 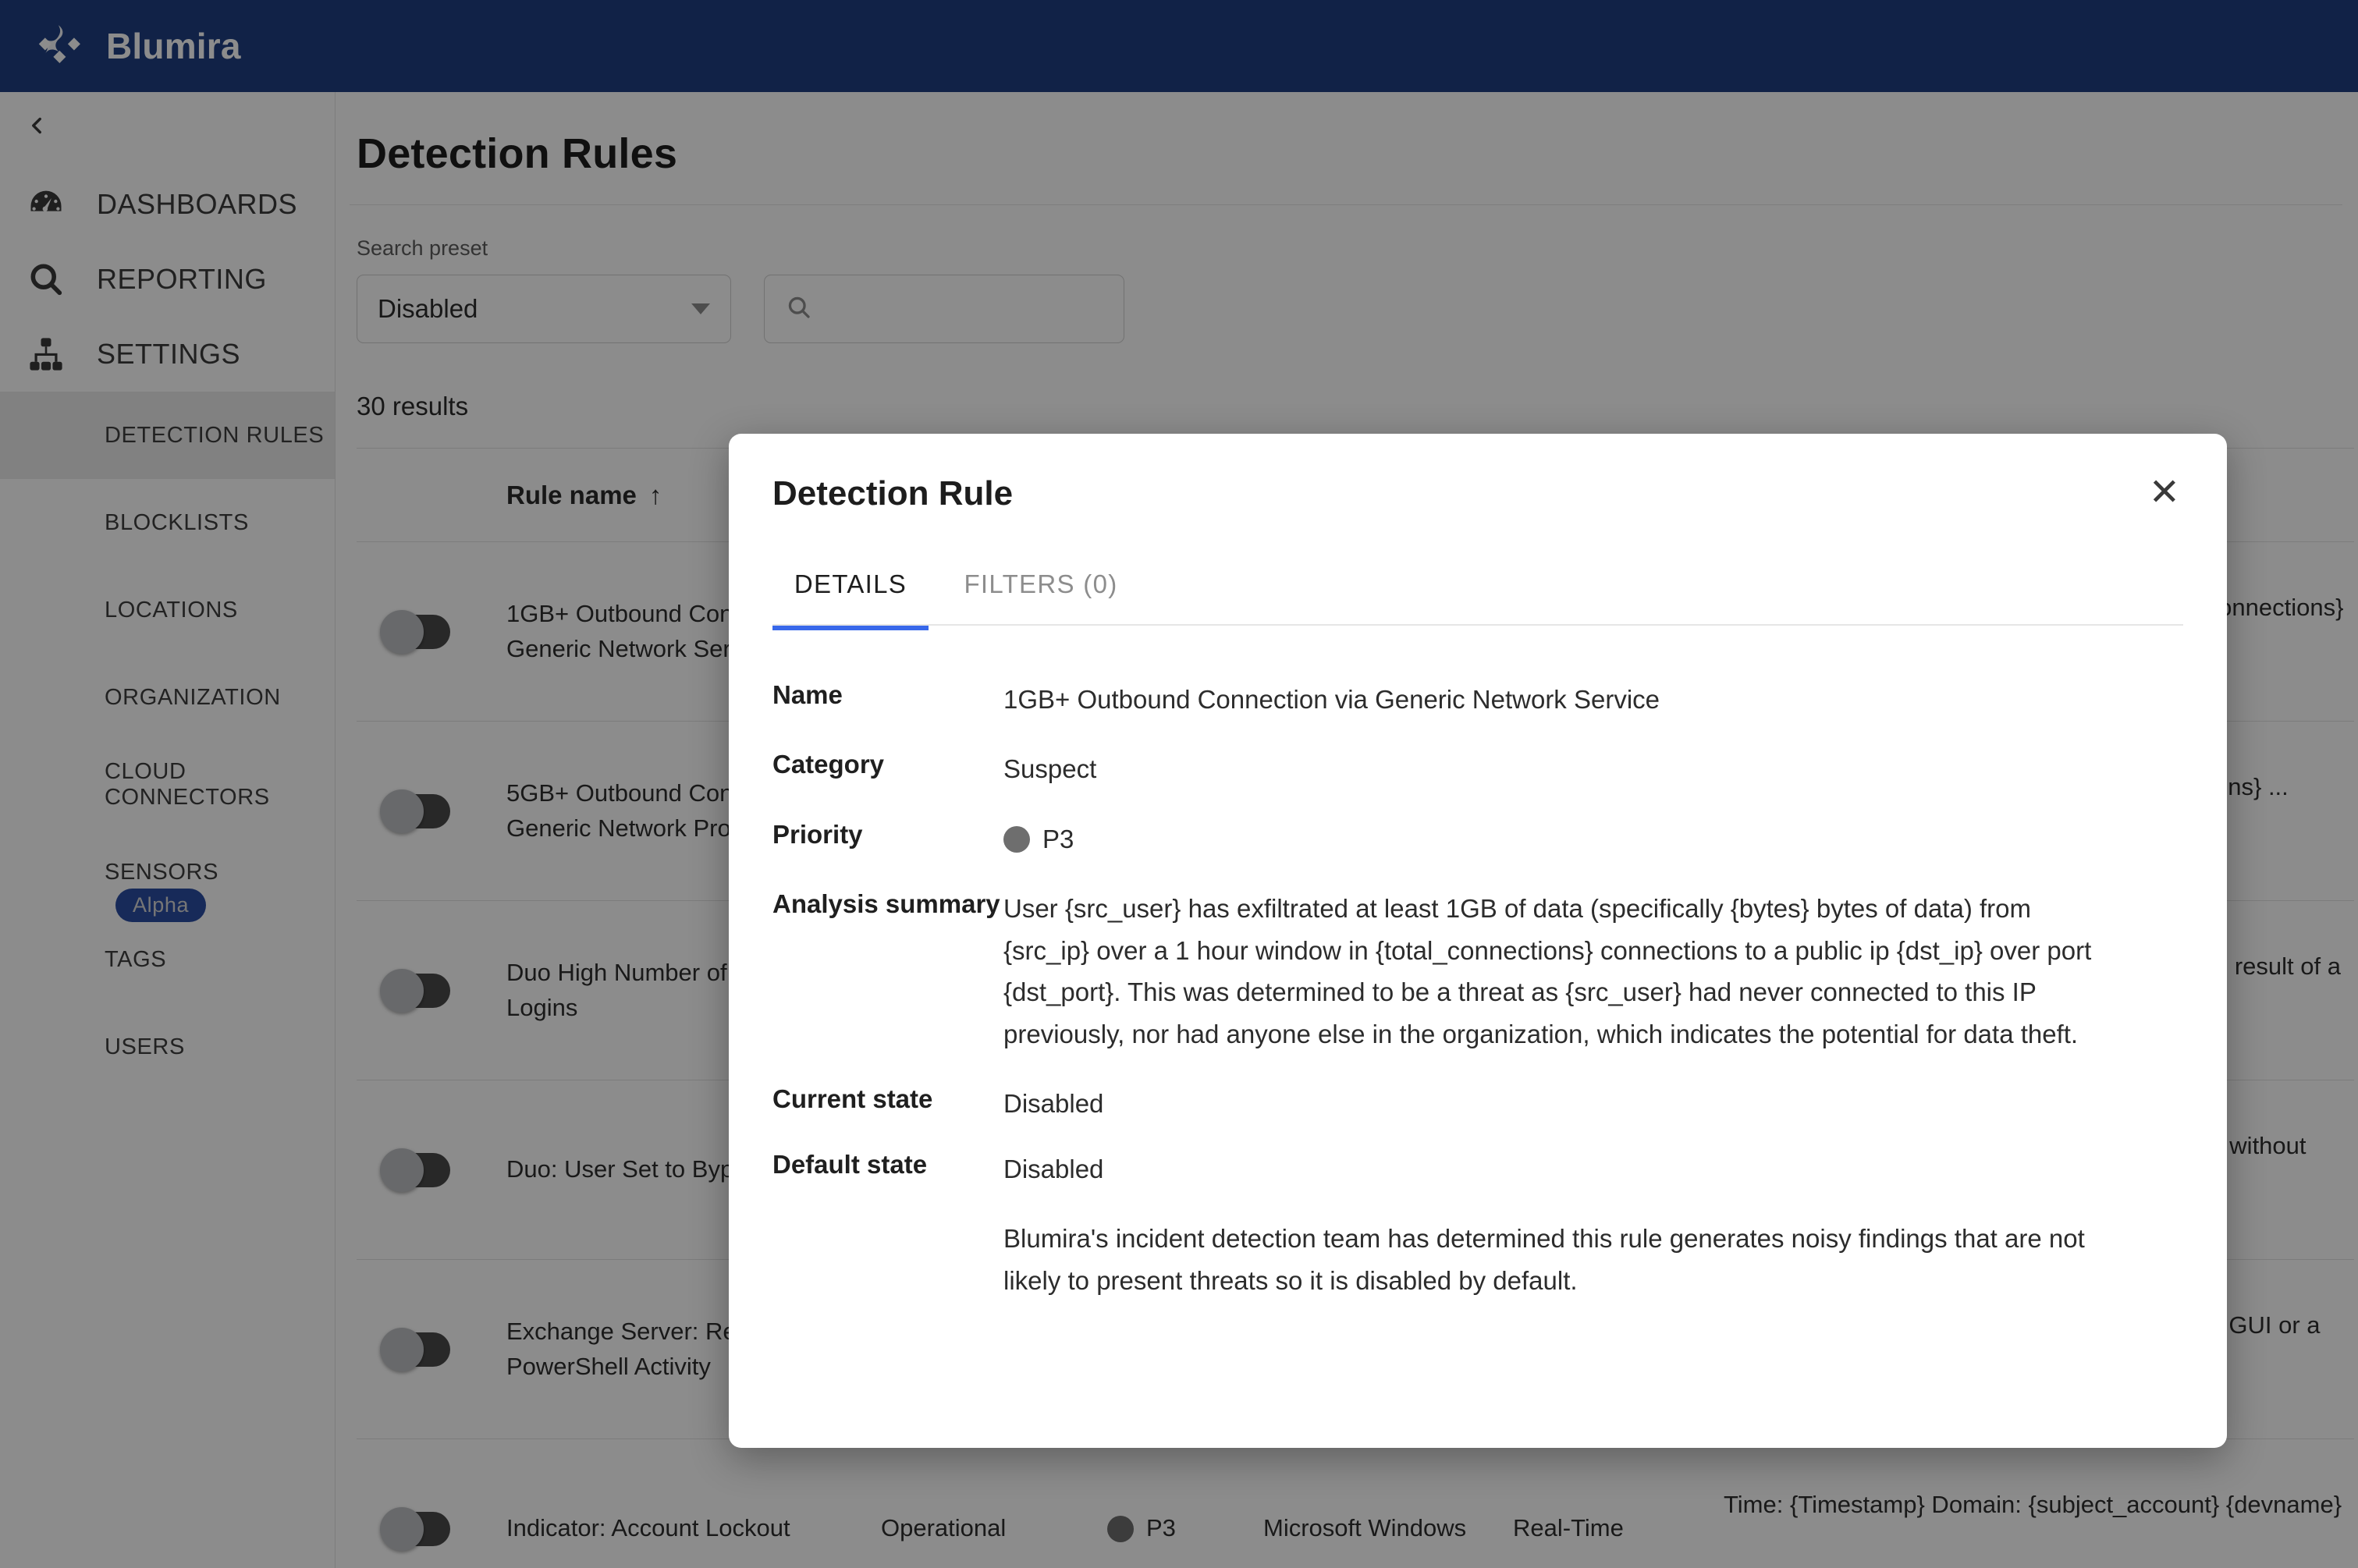 What do you see at coordinates (1053, 1104) in the screenshot?
I see `field-current-state-value: Disabled` at bounding box center [1053, 1104].